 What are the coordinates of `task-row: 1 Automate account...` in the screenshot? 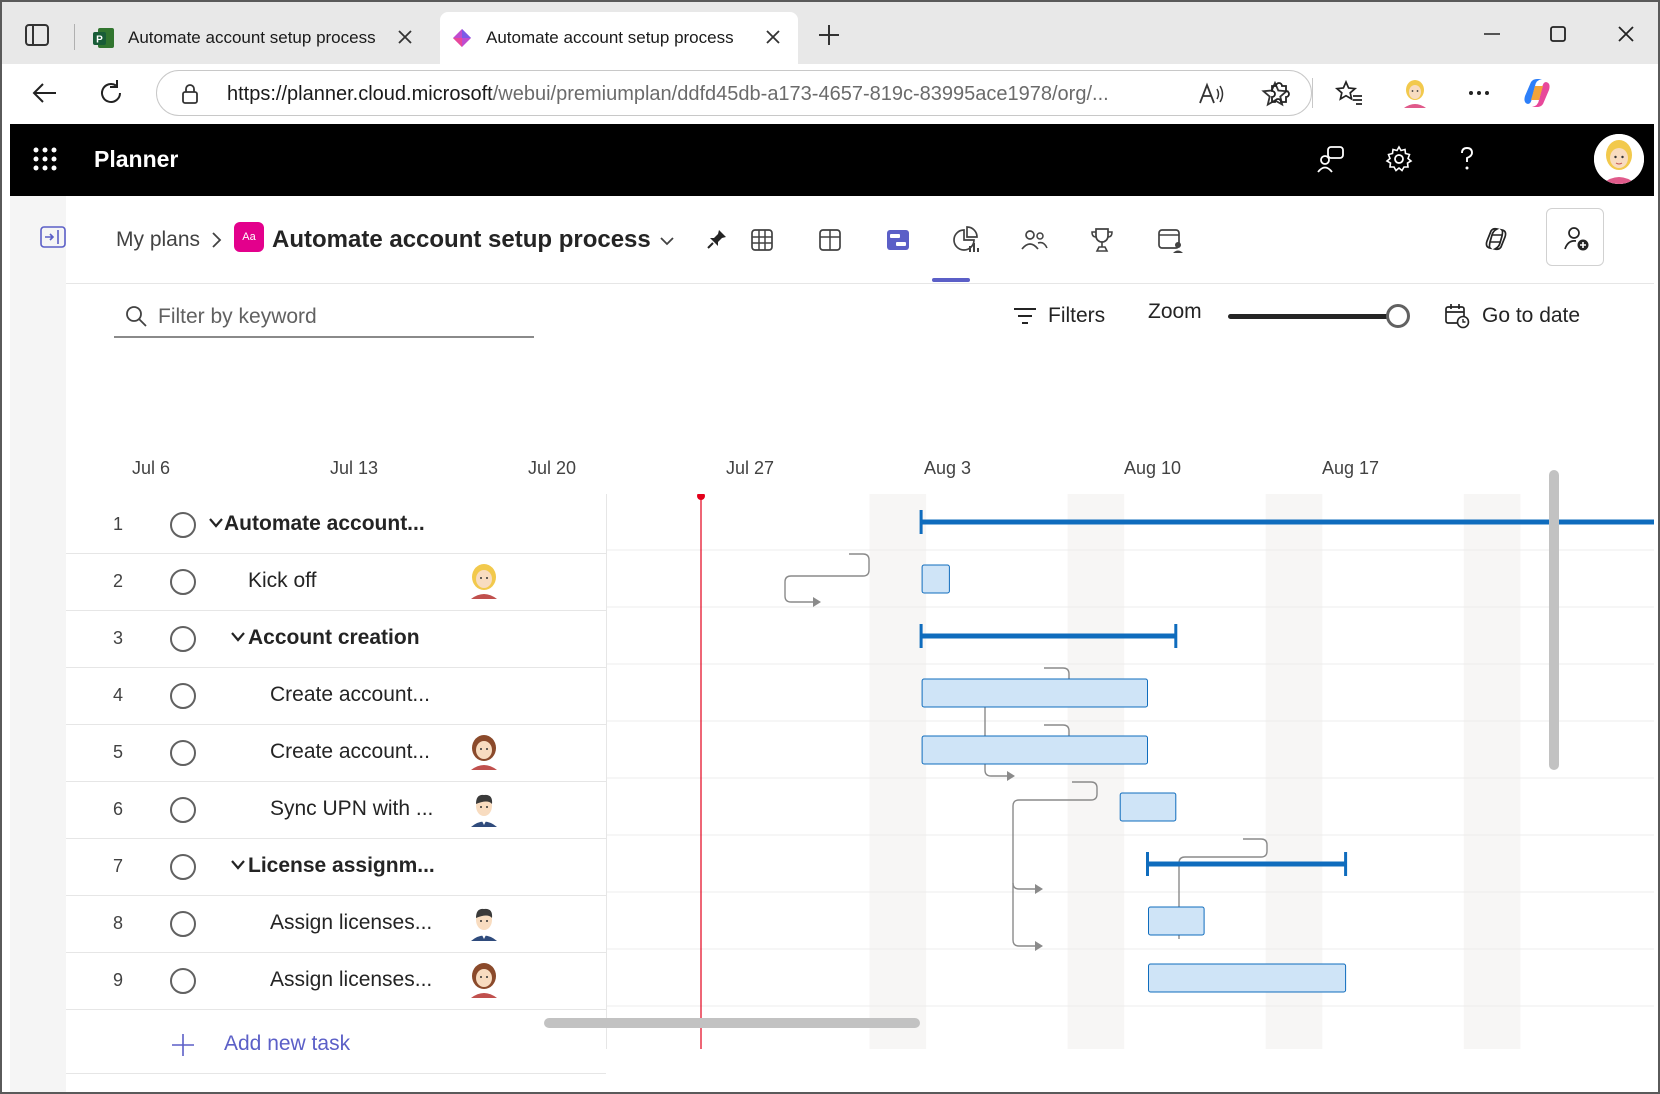 It's located at (336, 524).